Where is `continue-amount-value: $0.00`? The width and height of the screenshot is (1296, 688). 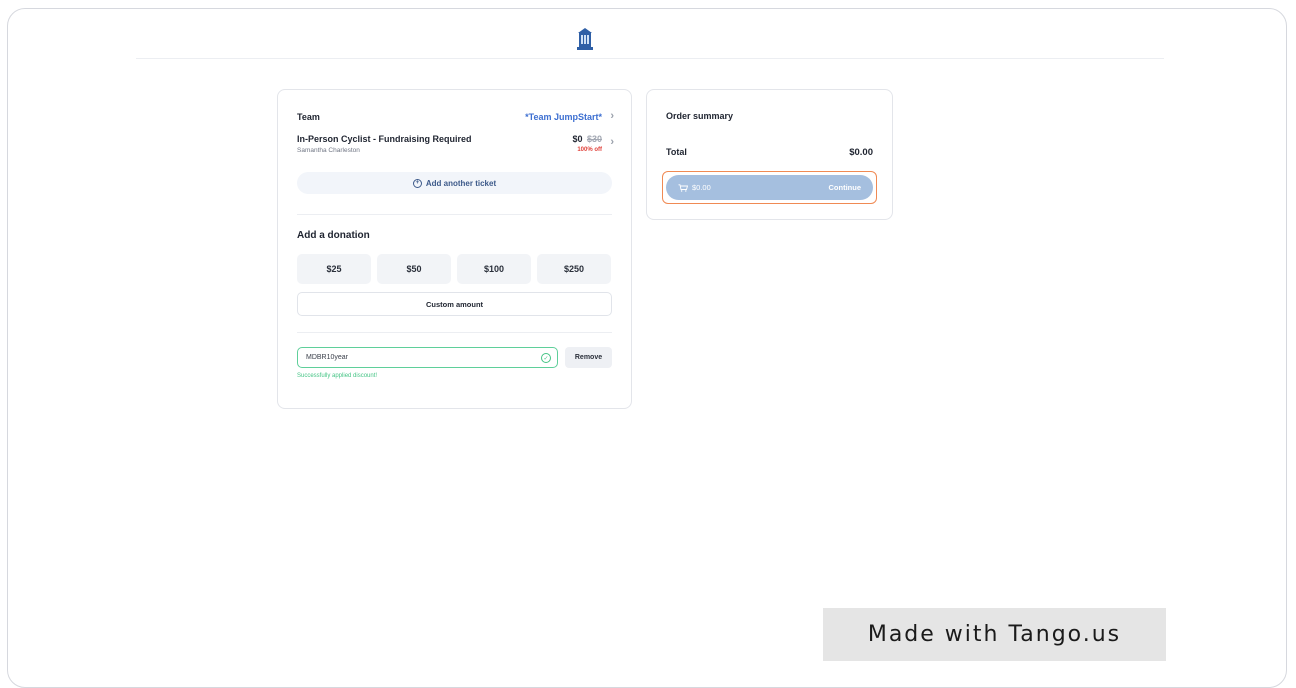
continue-amount-value: $0.00 is located at coordinates (701, 187).